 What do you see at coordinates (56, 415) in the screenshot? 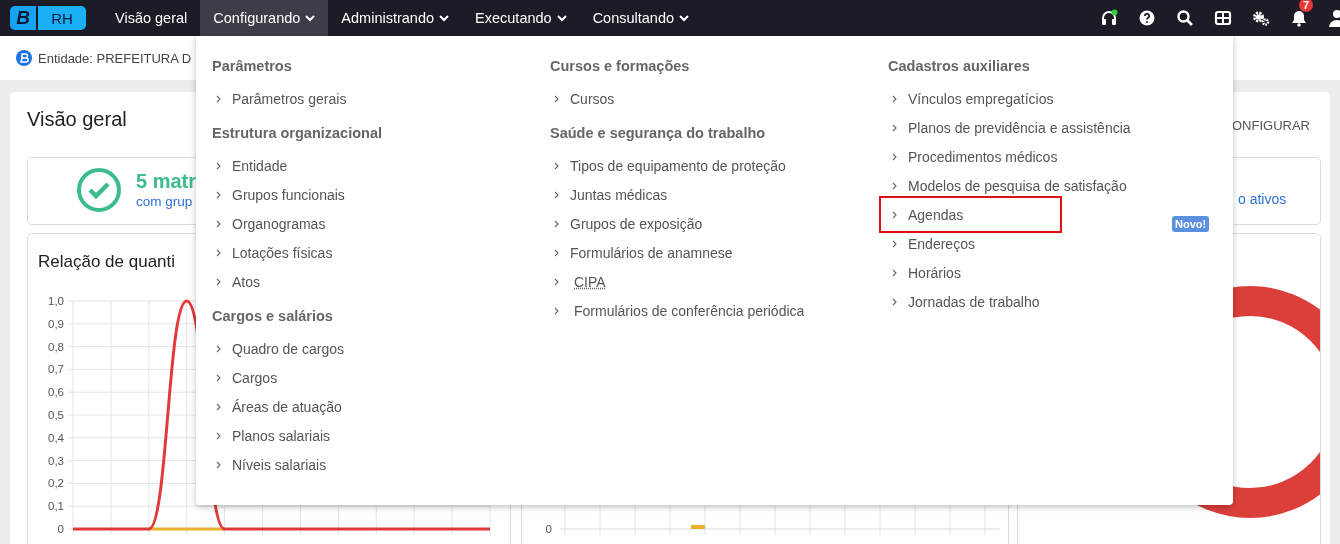
I see `axis-tick-label: 0,5` at bounding box center [56, 415].